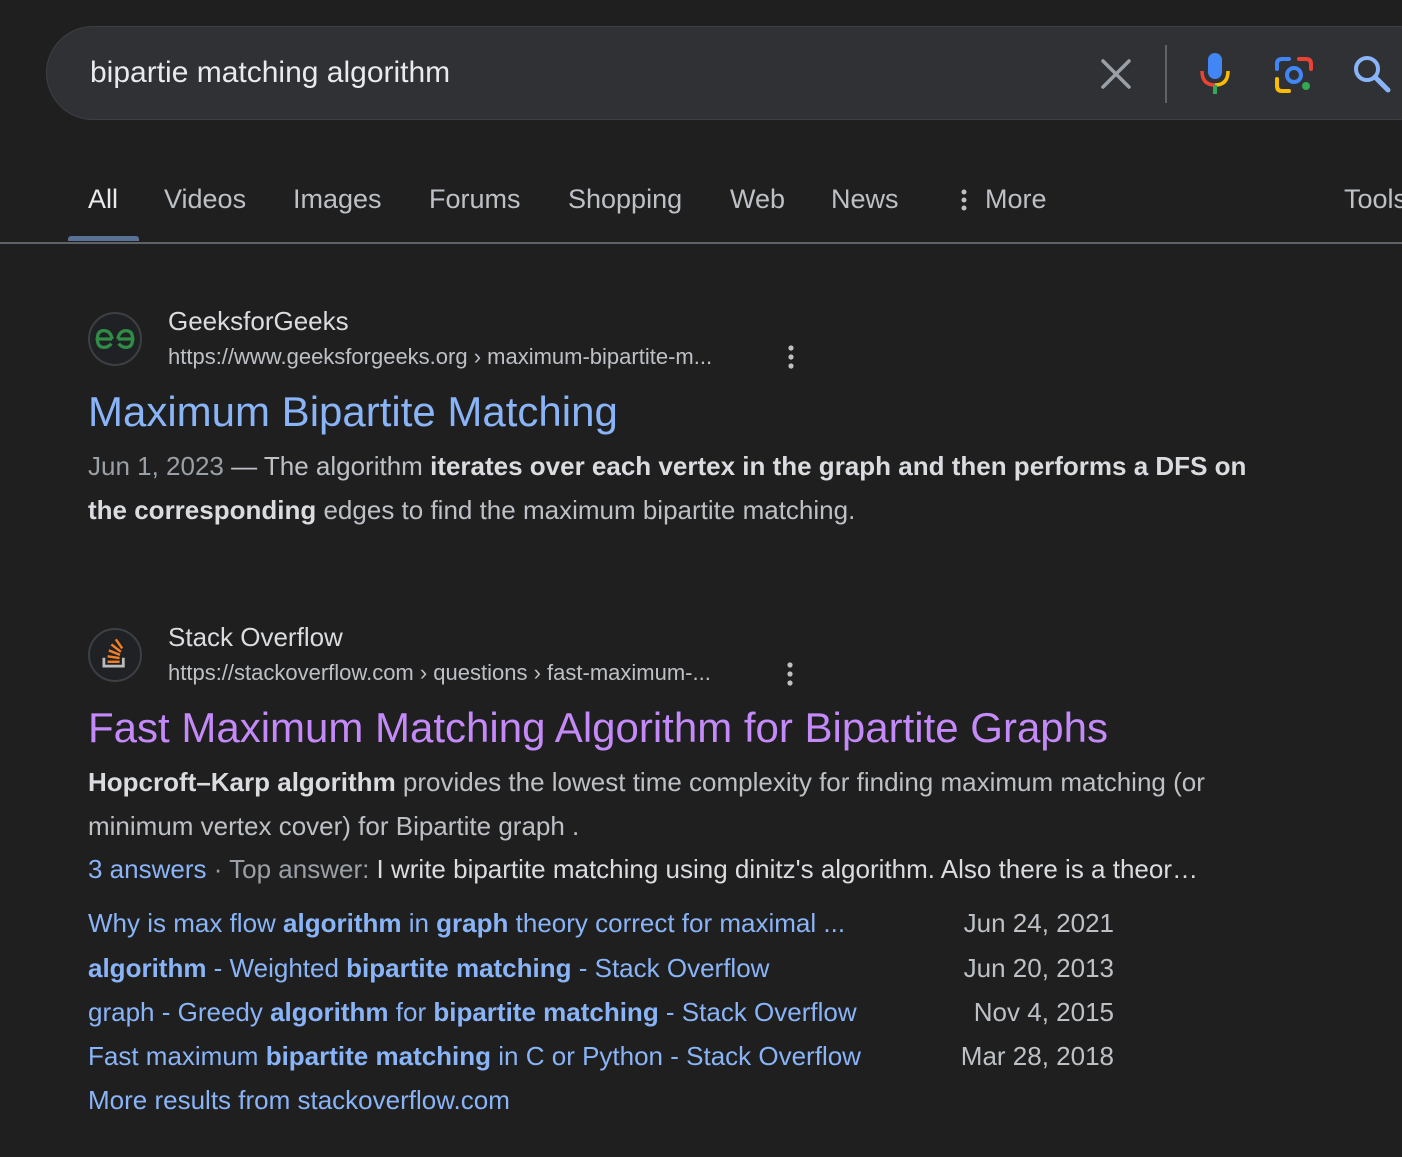 This screenshot has width=1402, height=1157. What do you see at coordinates (205, 199) in the screenshot?
I see `tab-videos: Videos` at bounding box center [205, 199].